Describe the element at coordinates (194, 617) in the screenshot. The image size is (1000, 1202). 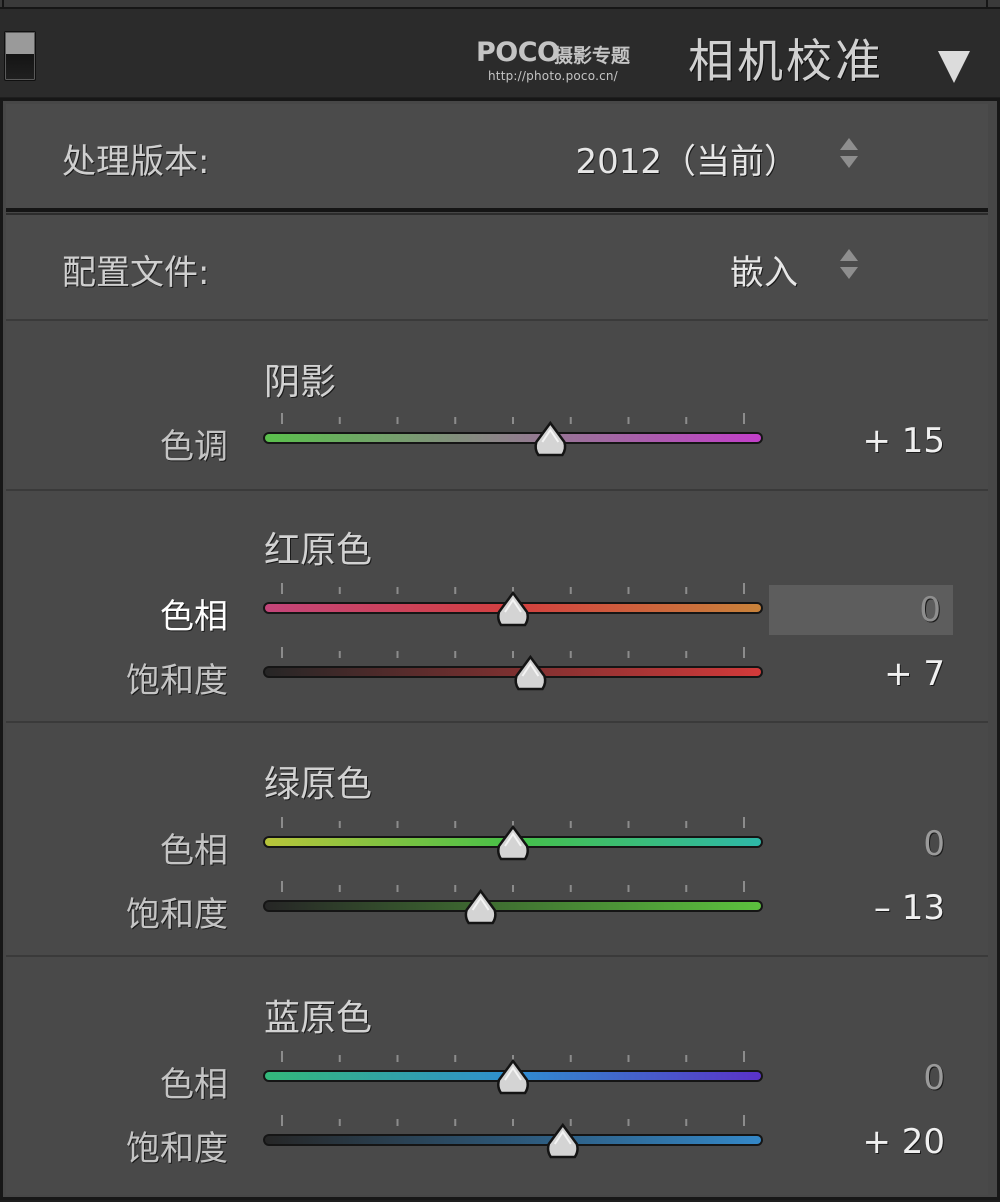
I see `slider-label-red-hue: 色相` at that location.